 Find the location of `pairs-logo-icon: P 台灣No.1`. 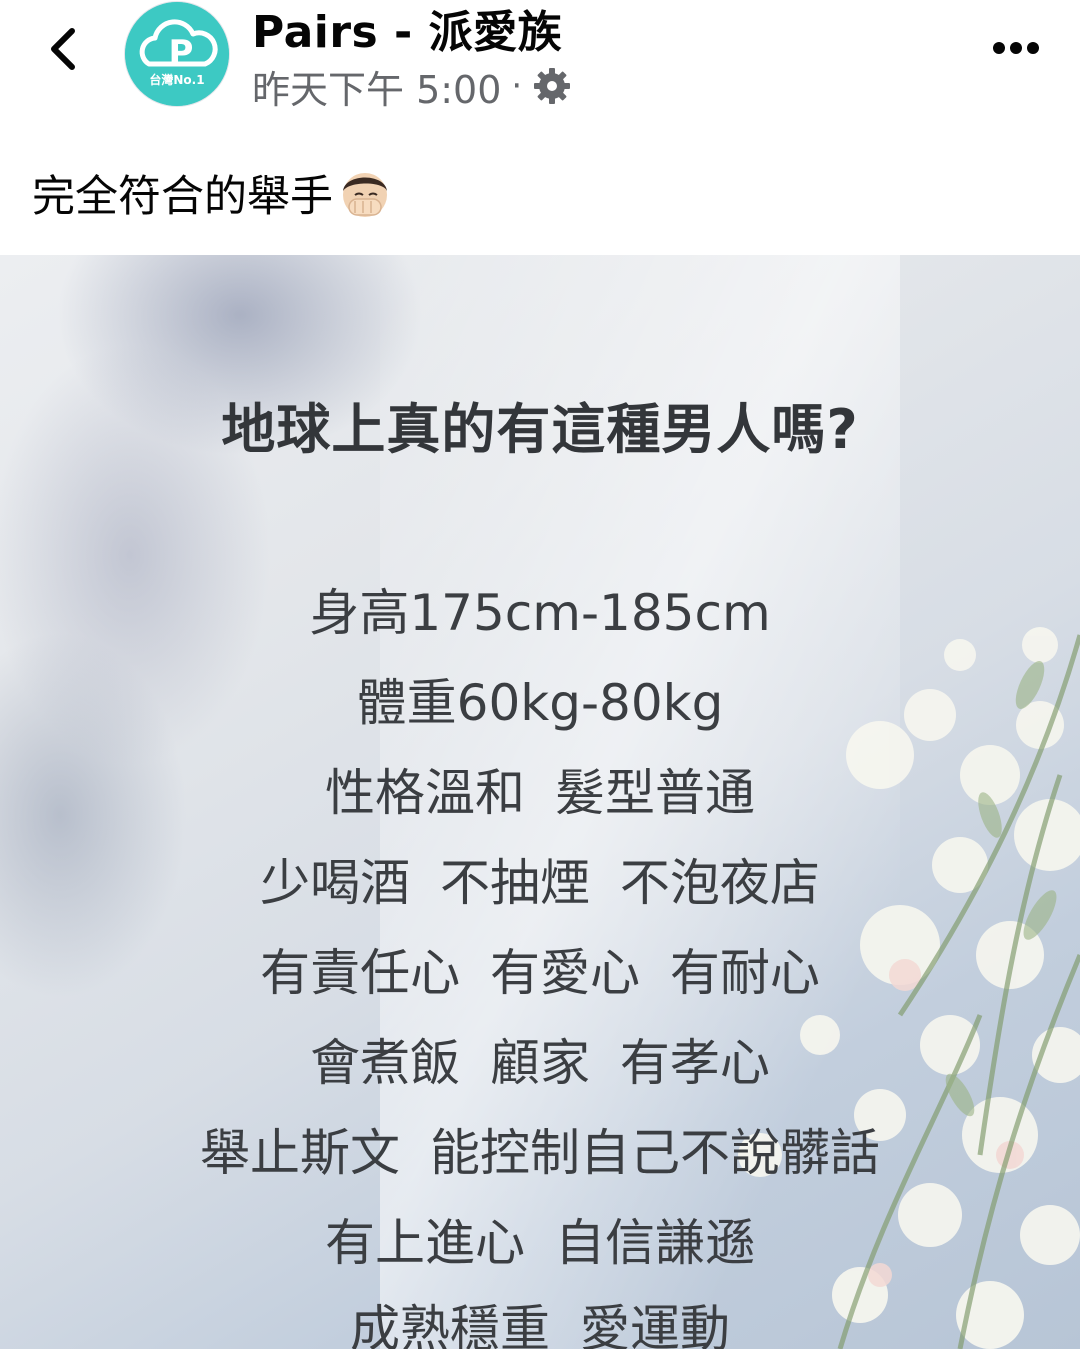

pairs-logo-icon: P 台灣No.1 is located at coordinates (177, 54).